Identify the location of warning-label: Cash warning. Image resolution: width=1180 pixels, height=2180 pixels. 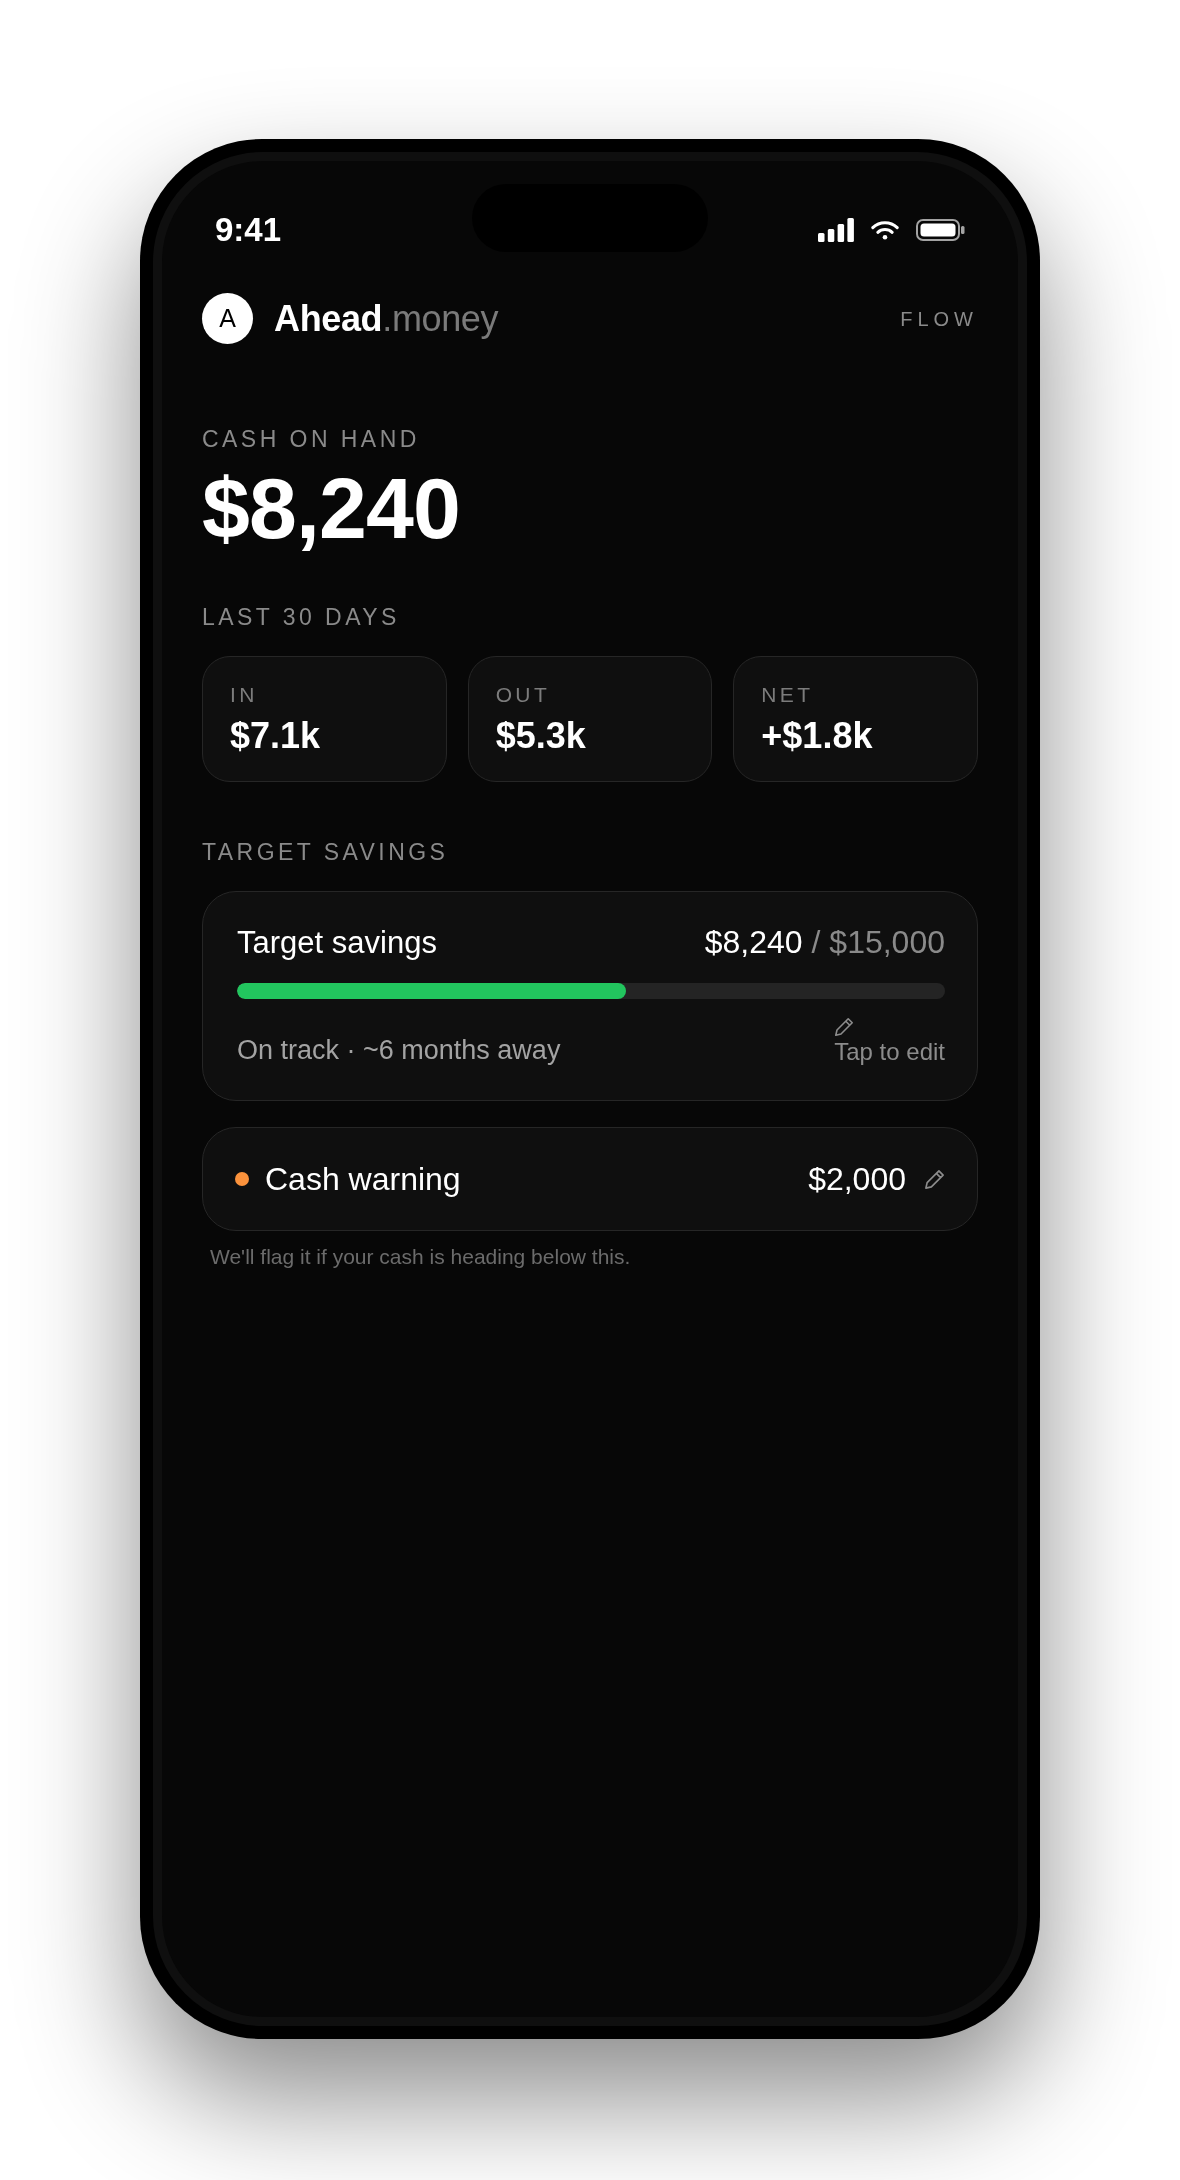
(363, 1179).